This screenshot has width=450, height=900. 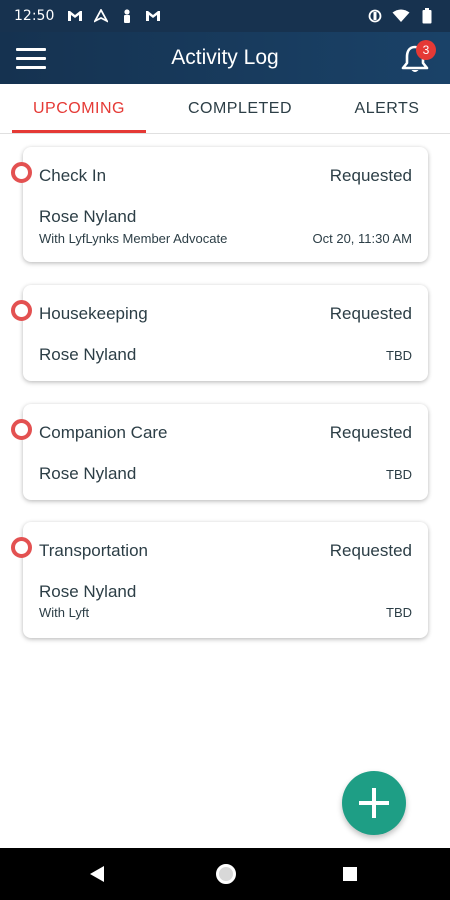 I want to click on tab-bar: UPCOMING COMPLETED ALERTS, so click(x=225, y=109).